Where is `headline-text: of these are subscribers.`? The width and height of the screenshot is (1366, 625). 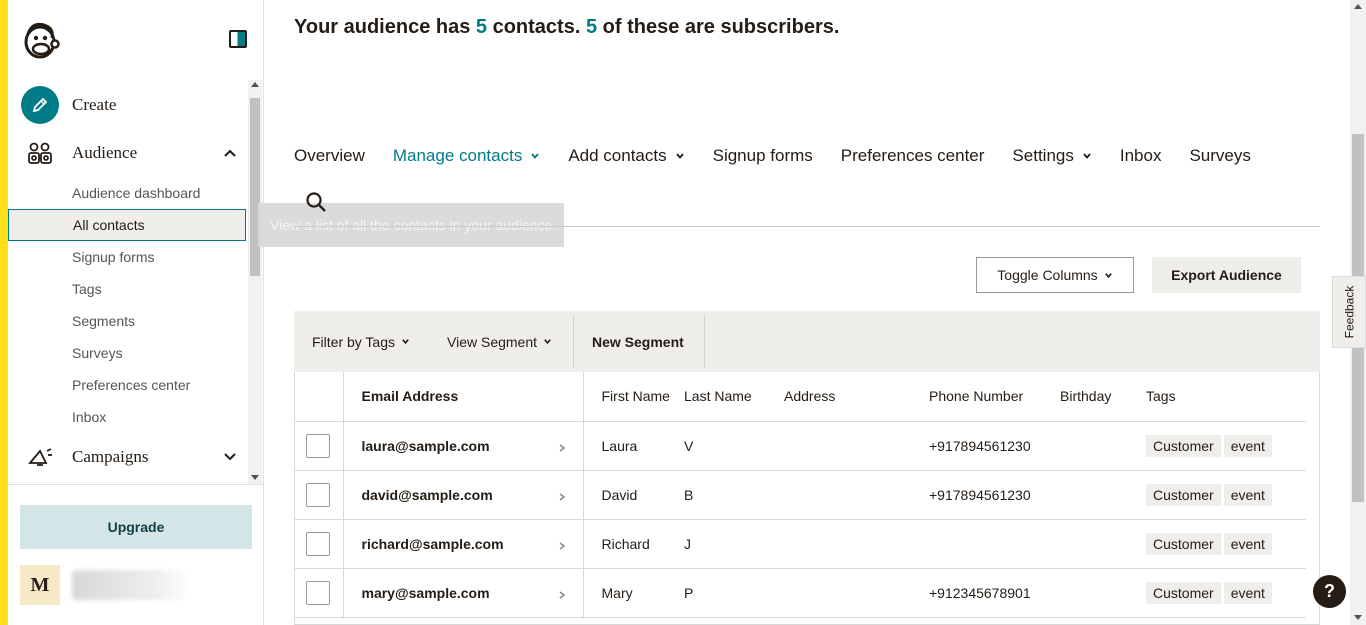
headline-text: of these are subscribers. is located at coordinates (718, 27).